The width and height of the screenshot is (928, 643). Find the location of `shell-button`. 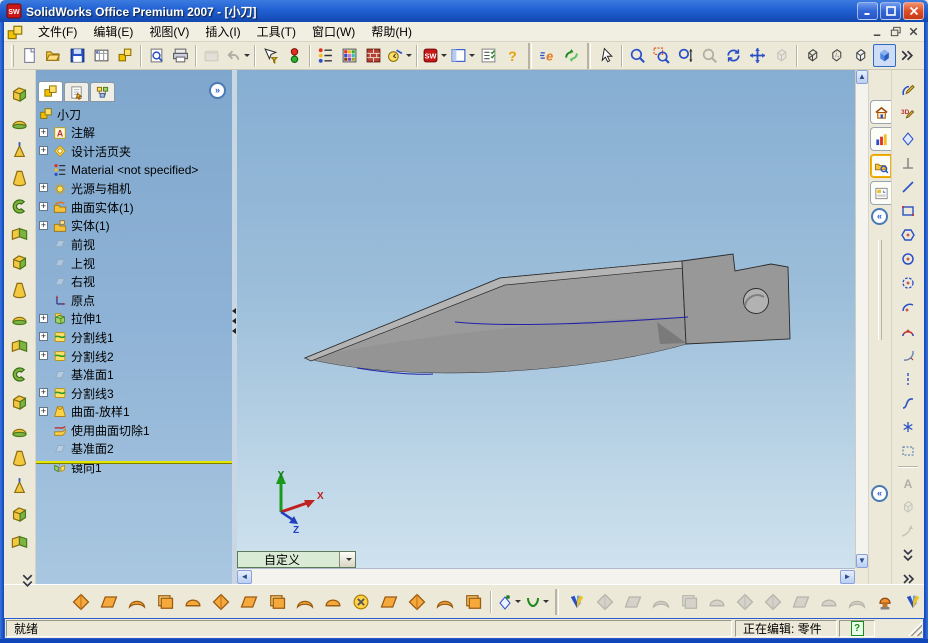

shell-button is located at coordinates (20, 430).